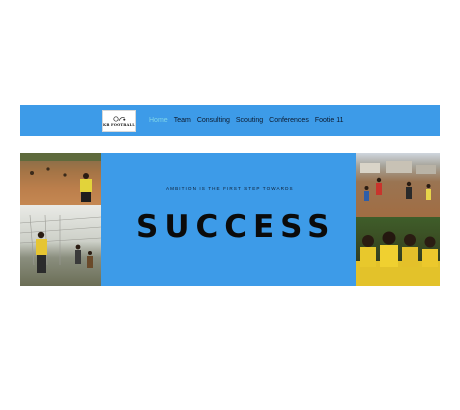 This screenshot has width=460, height=410. I want to click on photo-street-football, so click(398, 185).